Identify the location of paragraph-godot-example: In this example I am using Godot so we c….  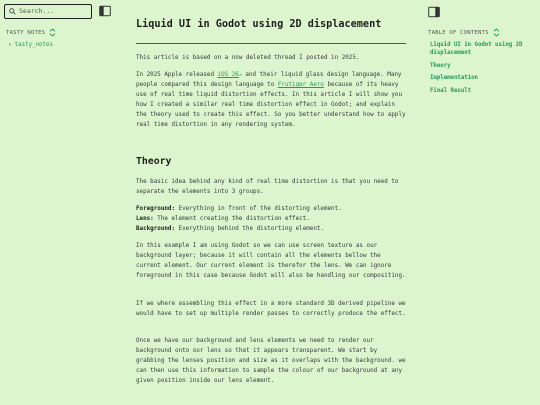
(271, 261).